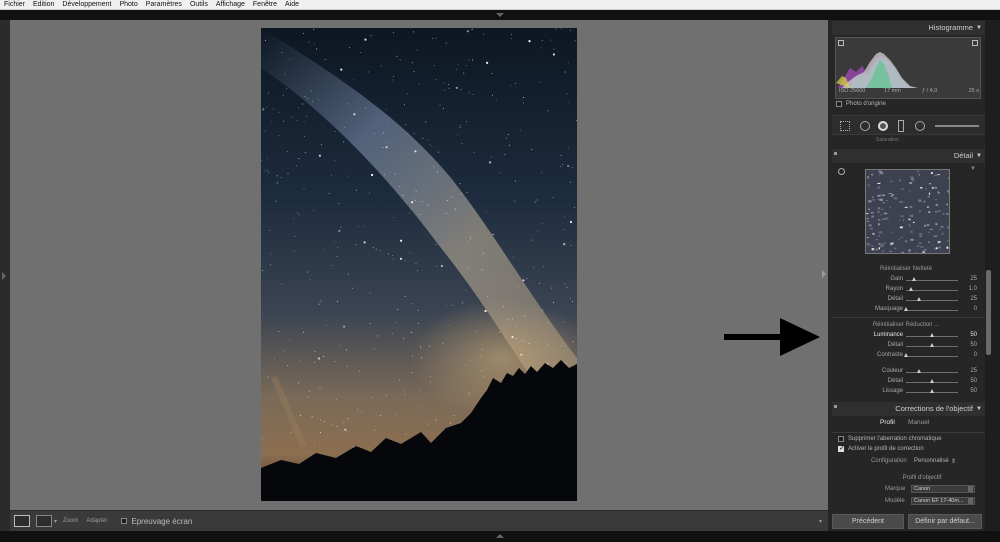 Image resolution: width=1000 pixels, height=542 pixels. Describe the element at coordinates (906, 280) in the screenshot. I see `slider-row: Gain 25` at that location.